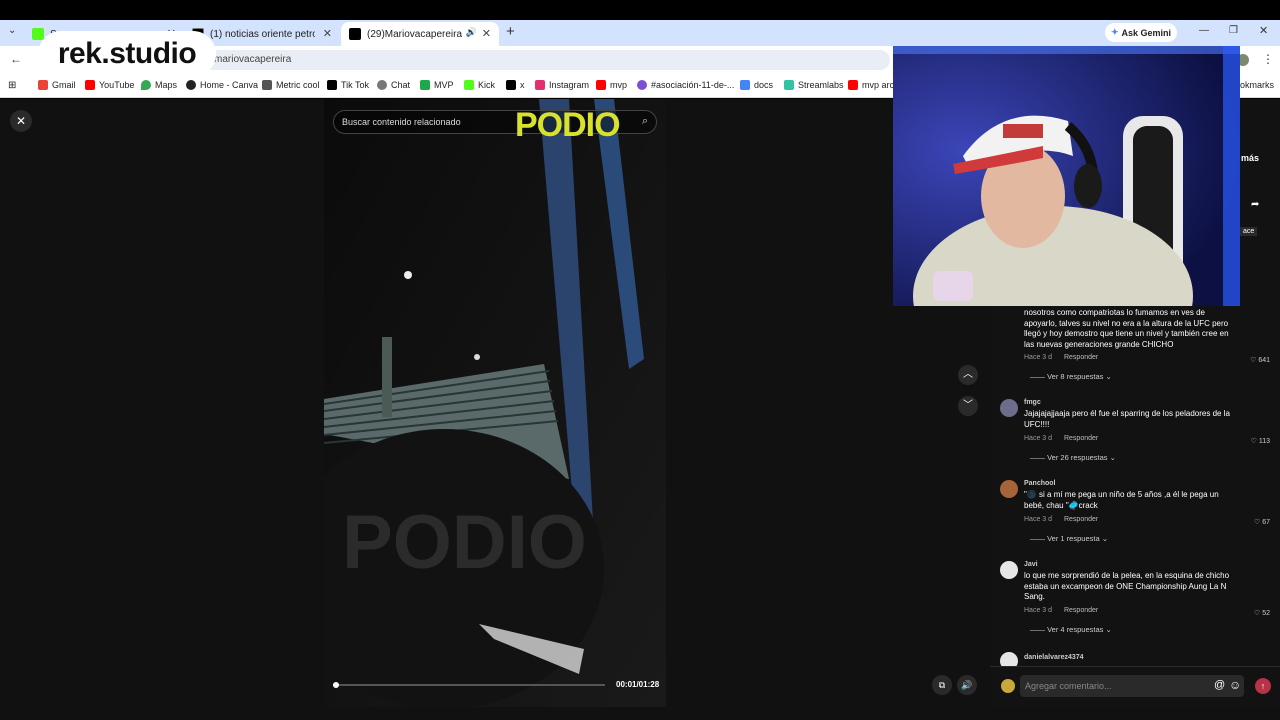 This screenshot has width=1280, height=720. What do you see at coordinates (1266, 613) in the screenshot?
I see `like-count: 52` at bounding box center [1266, 613].